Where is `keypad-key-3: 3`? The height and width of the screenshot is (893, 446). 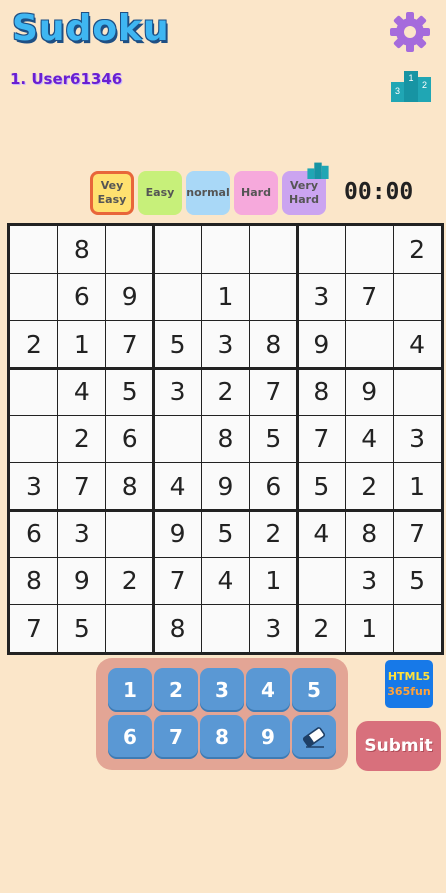
keypad-key-3: 3 is located at coordinates (222, 690).